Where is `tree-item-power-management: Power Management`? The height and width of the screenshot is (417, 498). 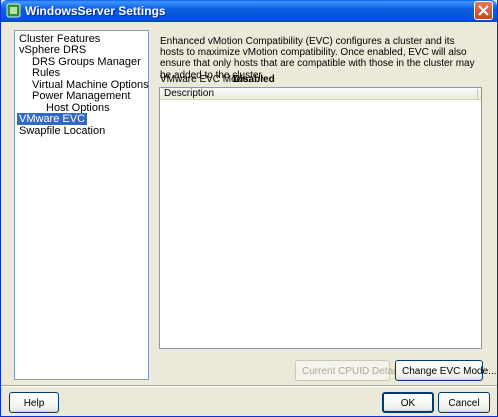
tree-item-power-management: Power Management is located at coordinates (81, 96).